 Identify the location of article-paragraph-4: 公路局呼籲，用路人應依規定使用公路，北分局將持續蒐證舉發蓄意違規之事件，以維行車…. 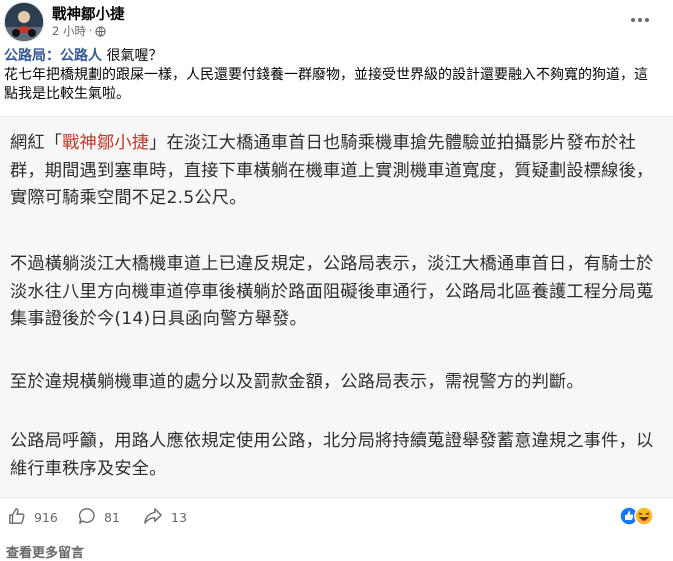
(332, 455).